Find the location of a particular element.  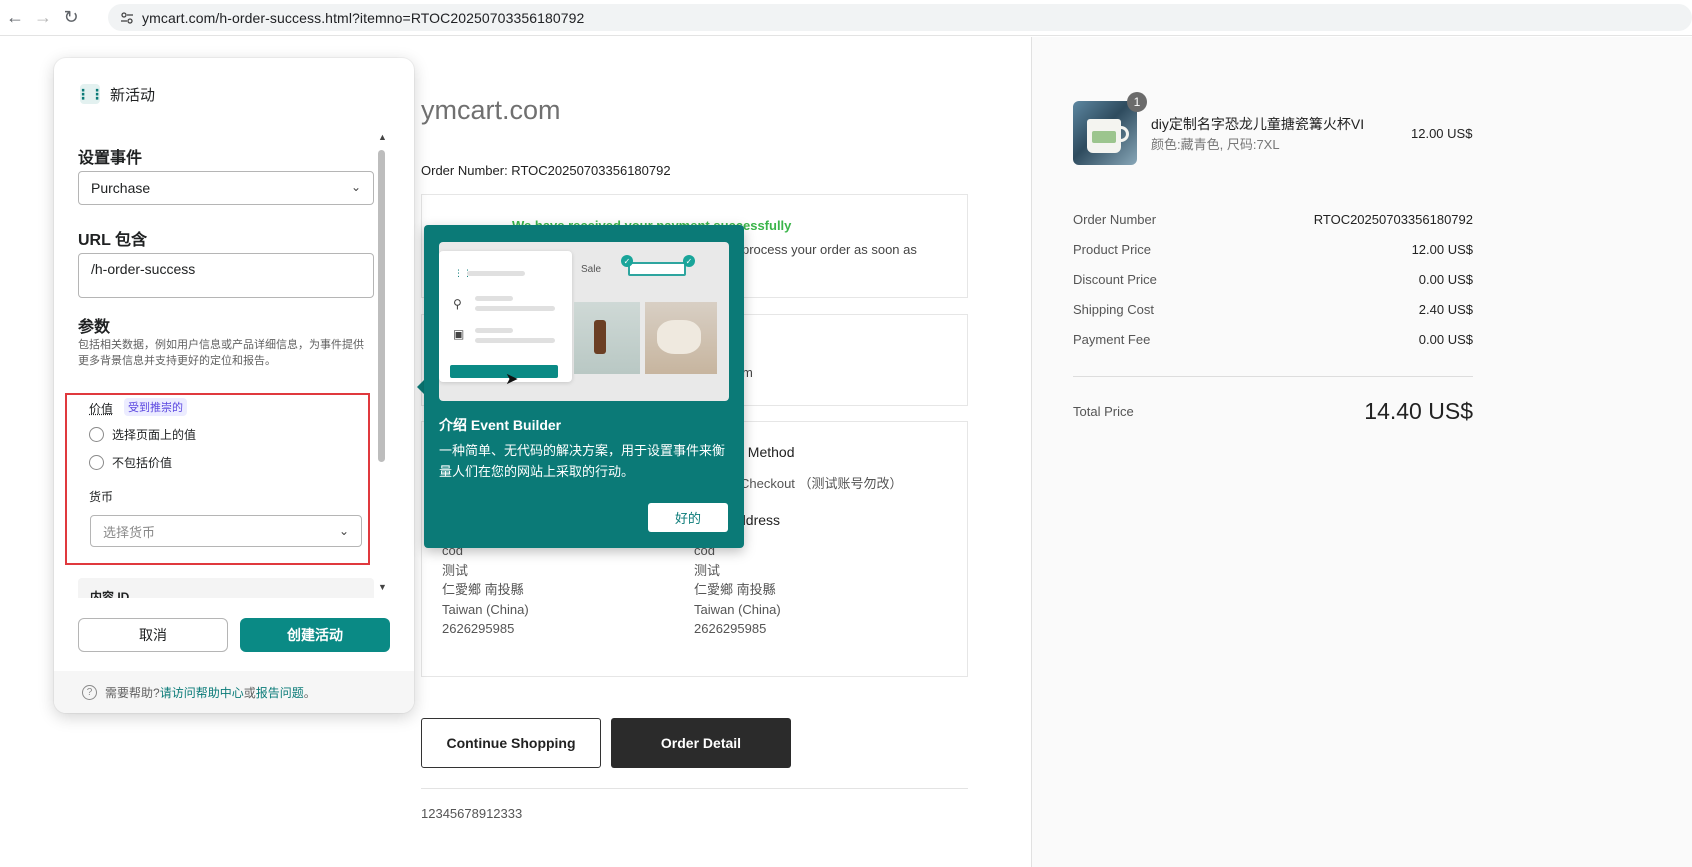

radio-exclude-value: 不包括价值 is located at coordinates (130, 462).